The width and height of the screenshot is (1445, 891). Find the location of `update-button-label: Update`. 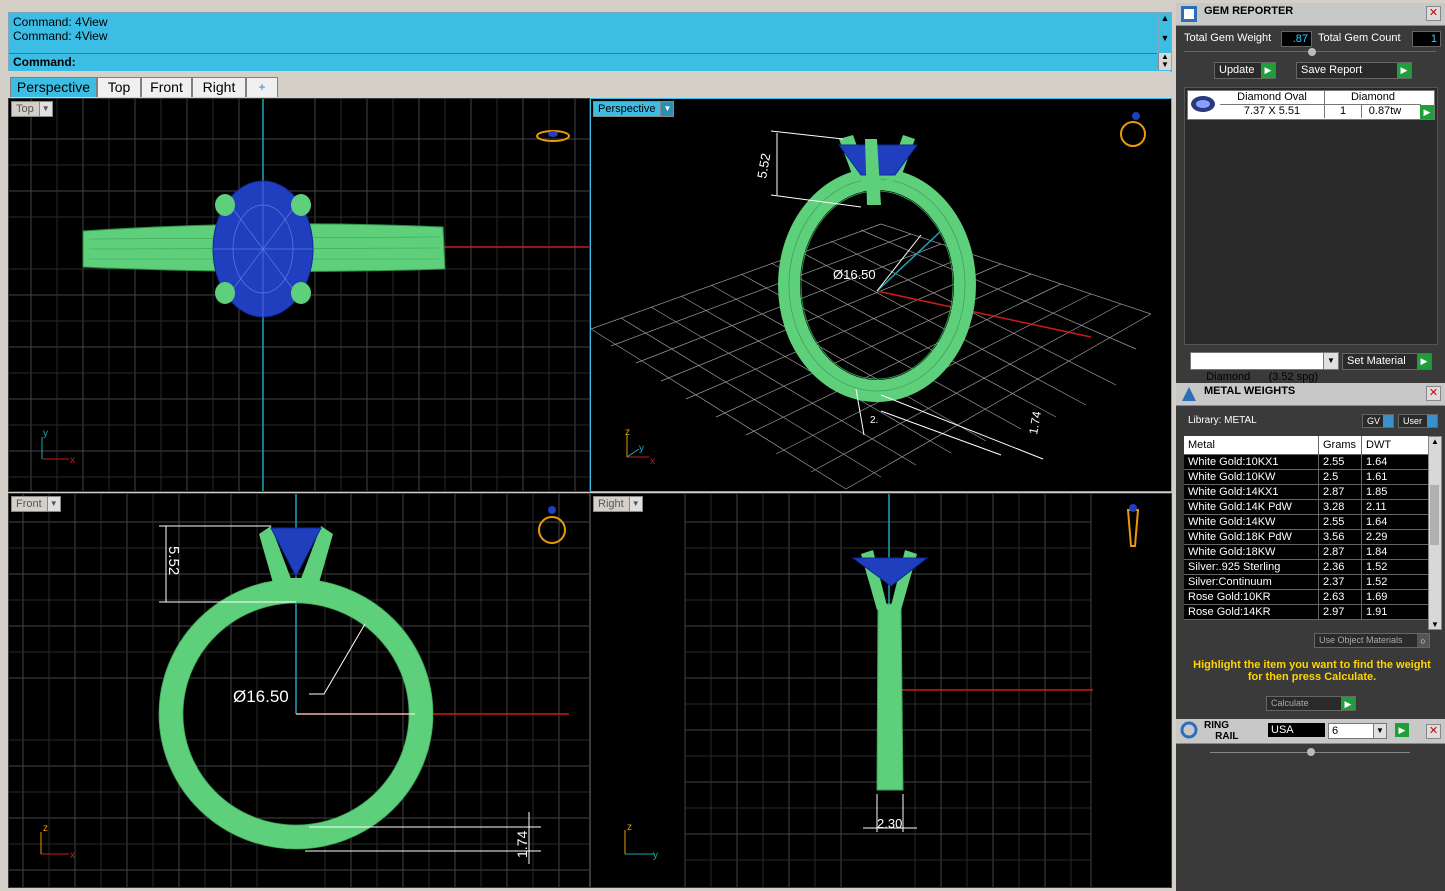

update-button-label: Update is located at coordinates (1237, 70).